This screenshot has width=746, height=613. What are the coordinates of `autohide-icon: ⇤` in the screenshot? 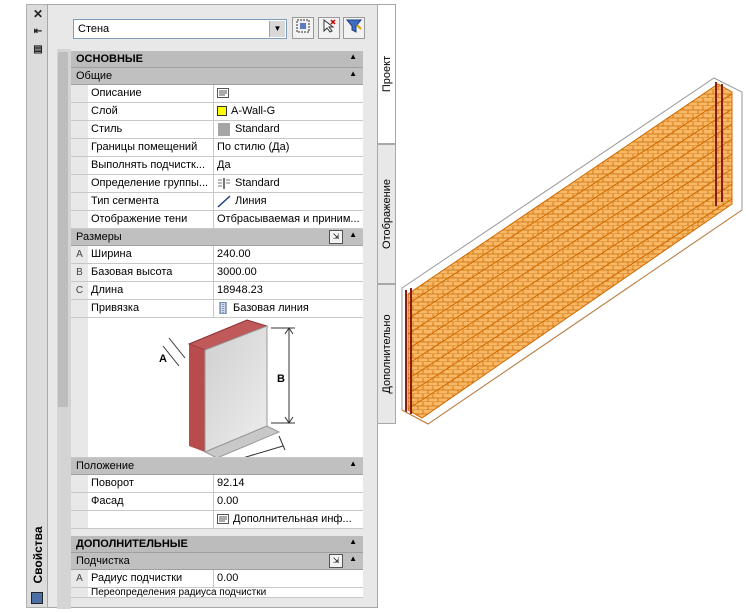 It's located at (38, 32).